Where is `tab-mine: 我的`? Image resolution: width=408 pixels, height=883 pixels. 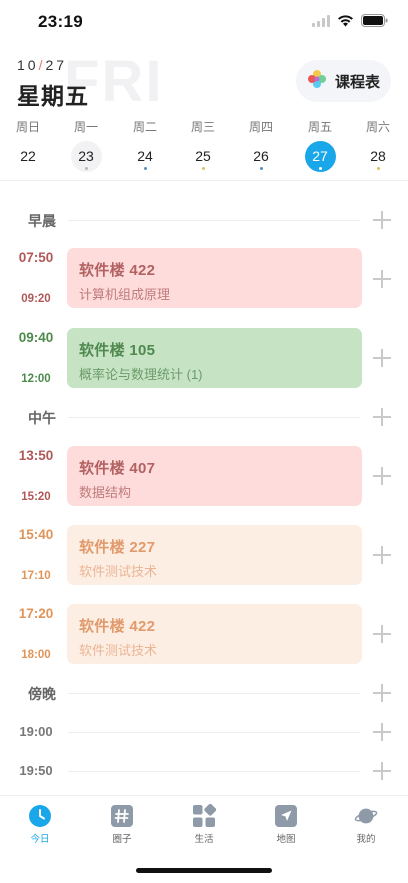 tab-mine: 我的 is located at coordinates (366, 824).